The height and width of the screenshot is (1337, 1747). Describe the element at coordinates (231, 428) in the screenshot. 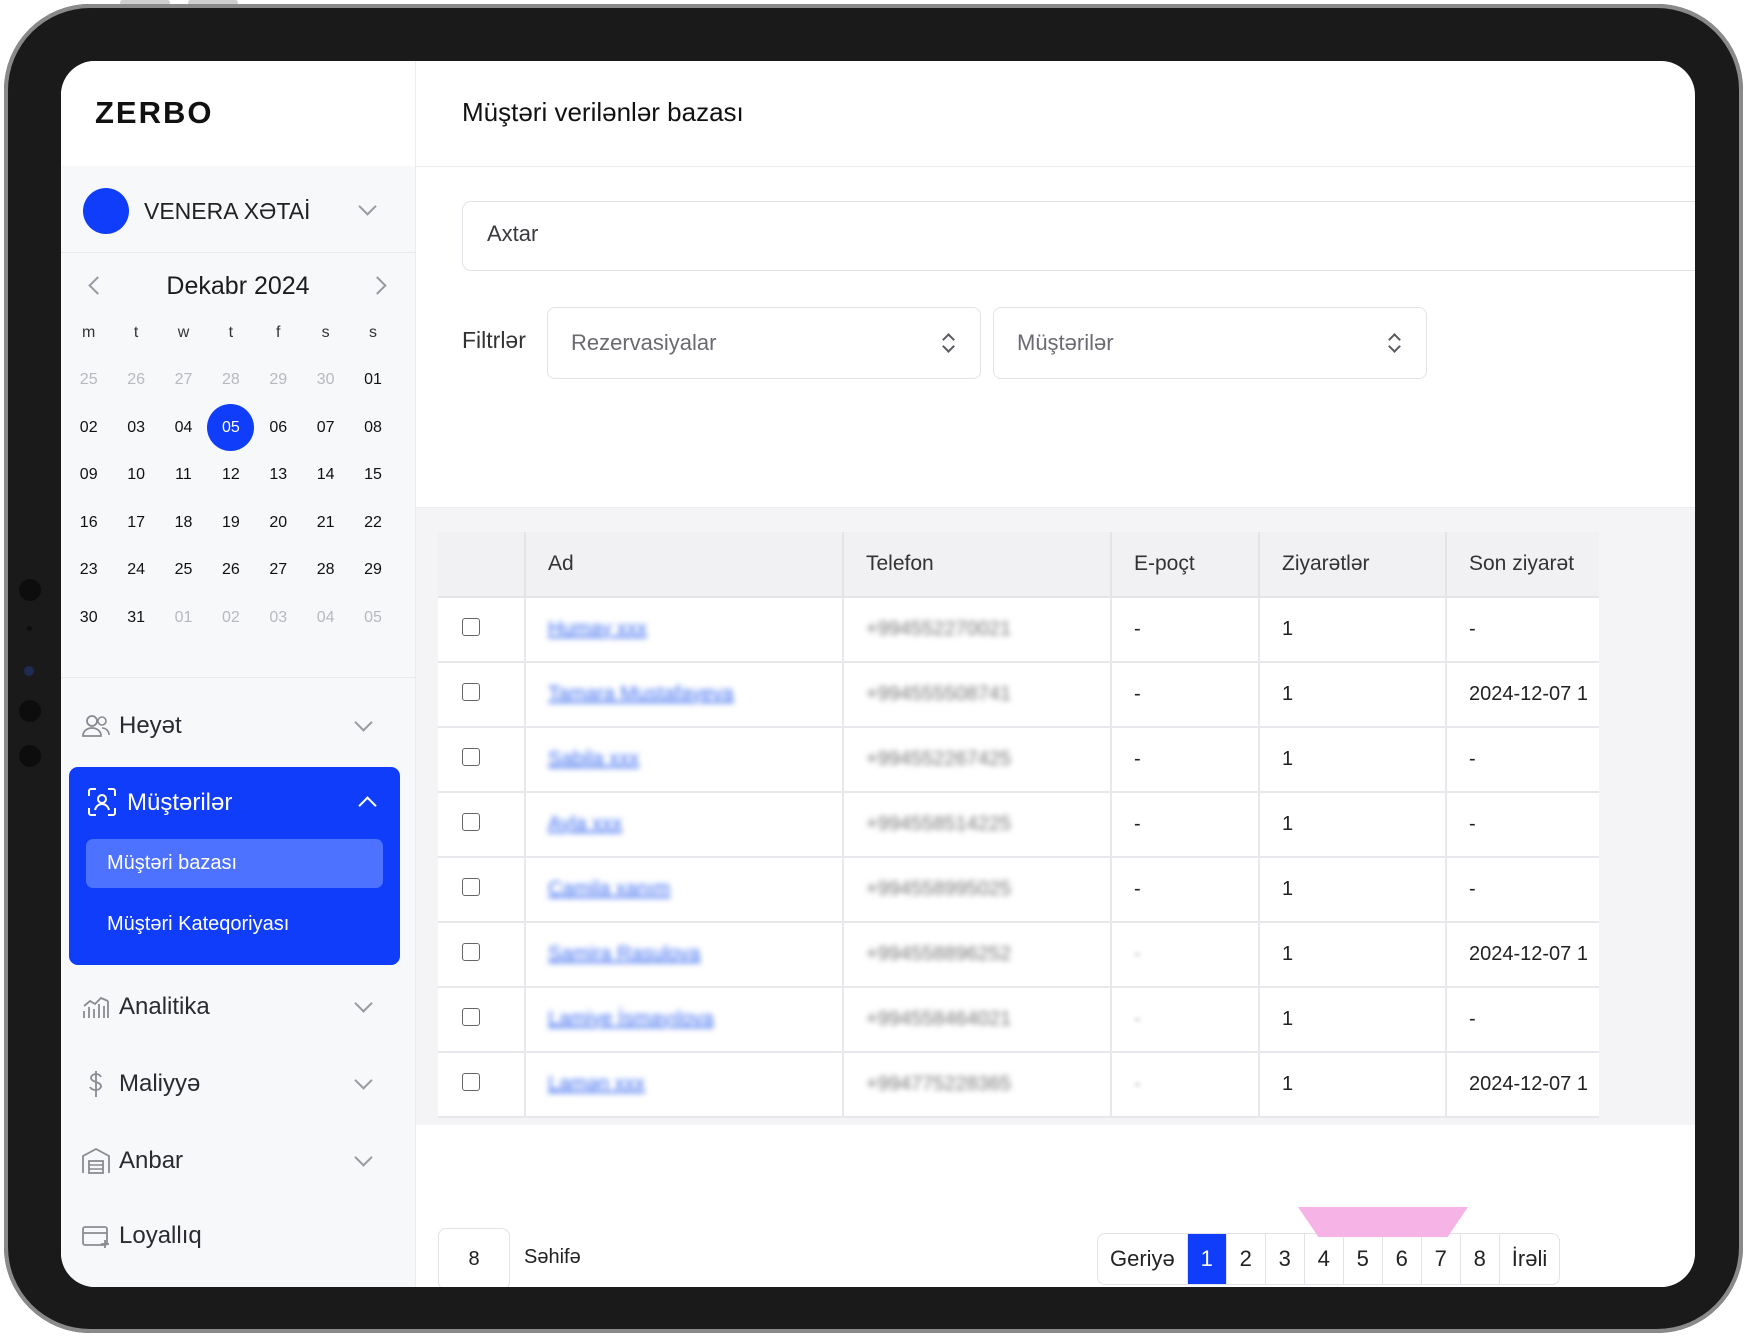

I see `calendar-day-selected: 05` at that location.